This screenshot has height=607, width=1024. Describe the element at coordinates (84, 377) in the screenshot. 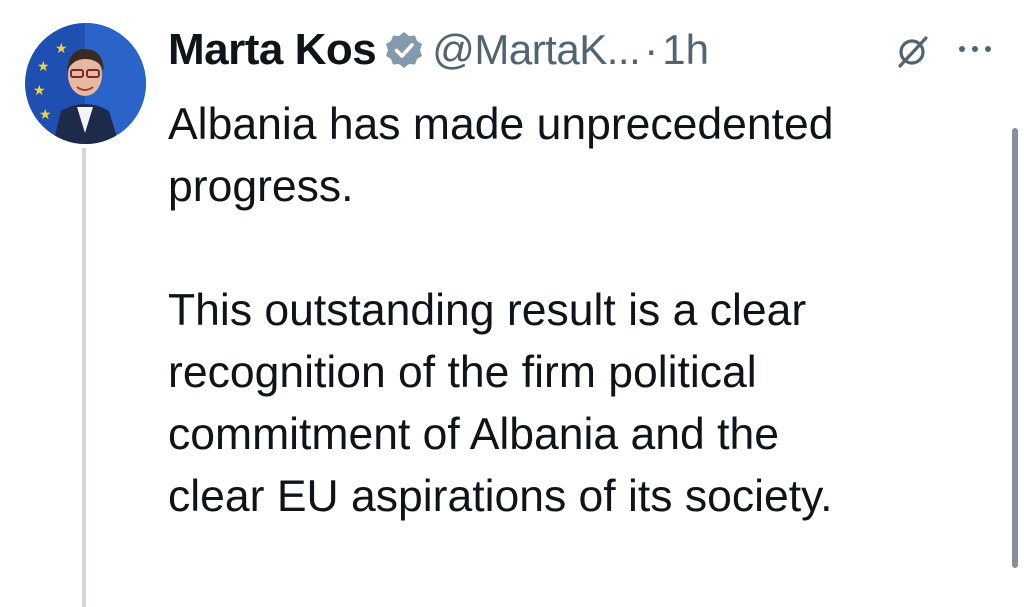

I see `thread-connector-line` at that location.